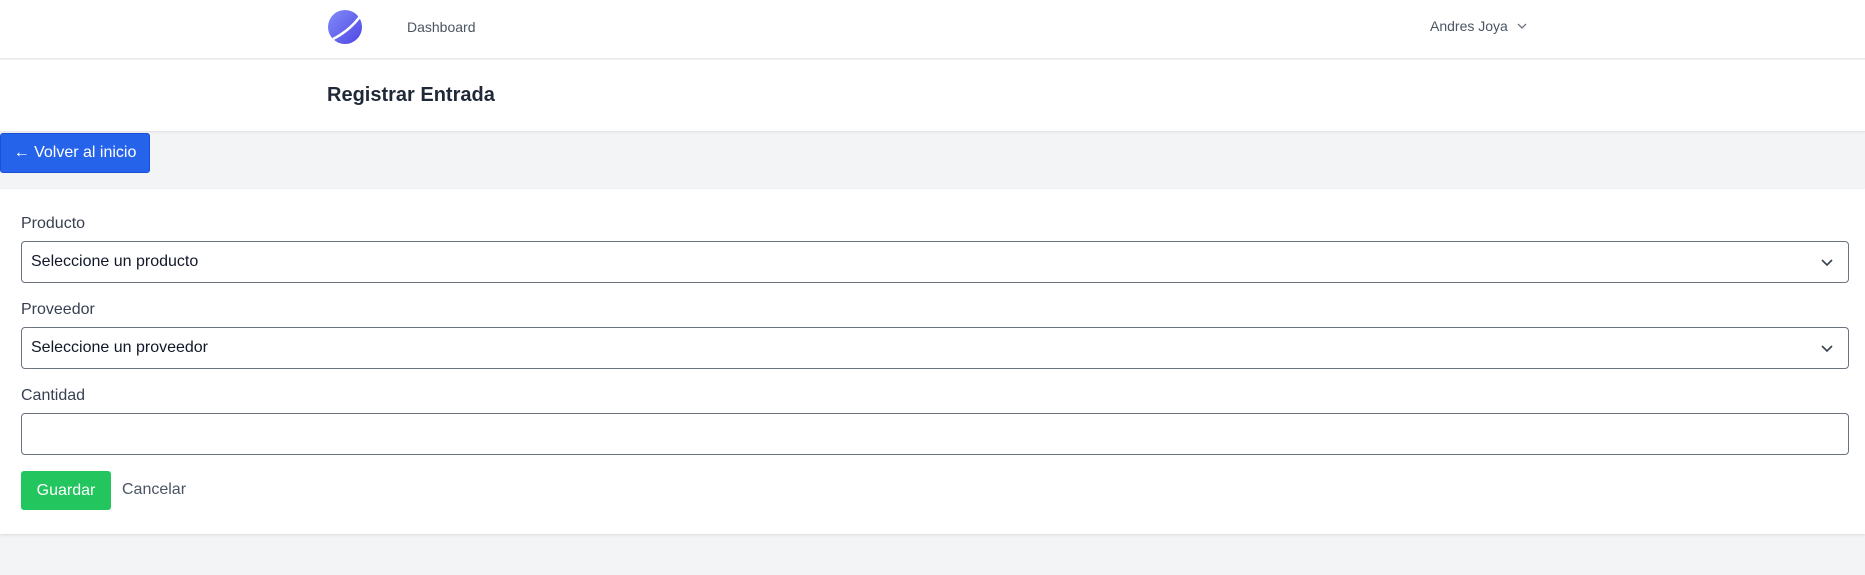  I want to click on user-name: Andres Joya, so click(1469, 26).